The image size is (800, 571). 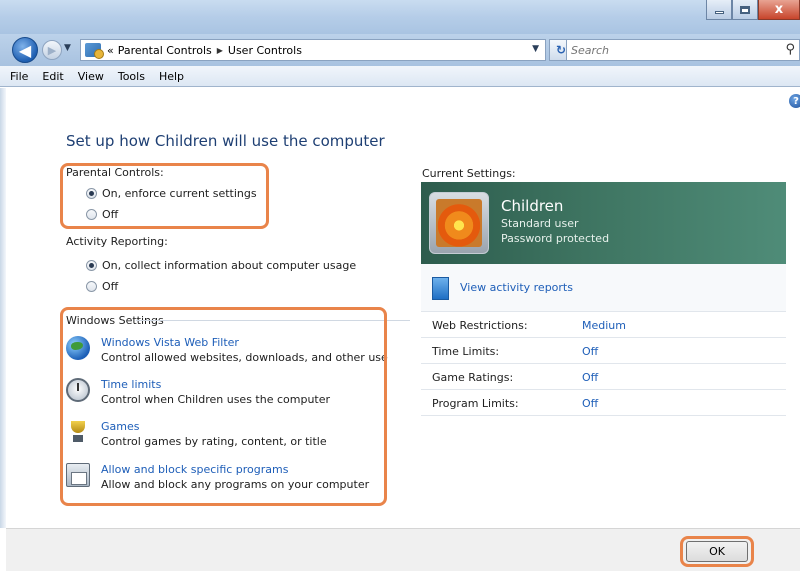 What do you see at coordinates (555, 238) in the screenshot?
I see `user-password-status: Password protected` at bounding box center [555, 238].